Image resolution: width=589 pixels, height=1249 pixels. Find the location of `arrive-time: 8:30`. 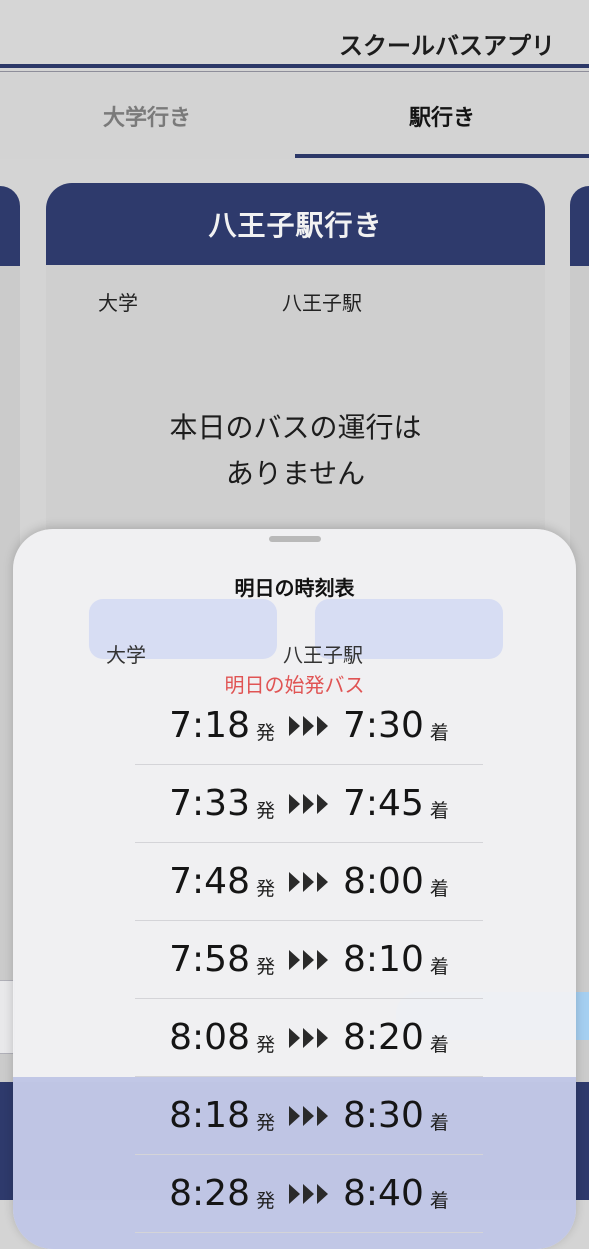

arrive-time: 8:30 is located at coordinates (383, 1115).